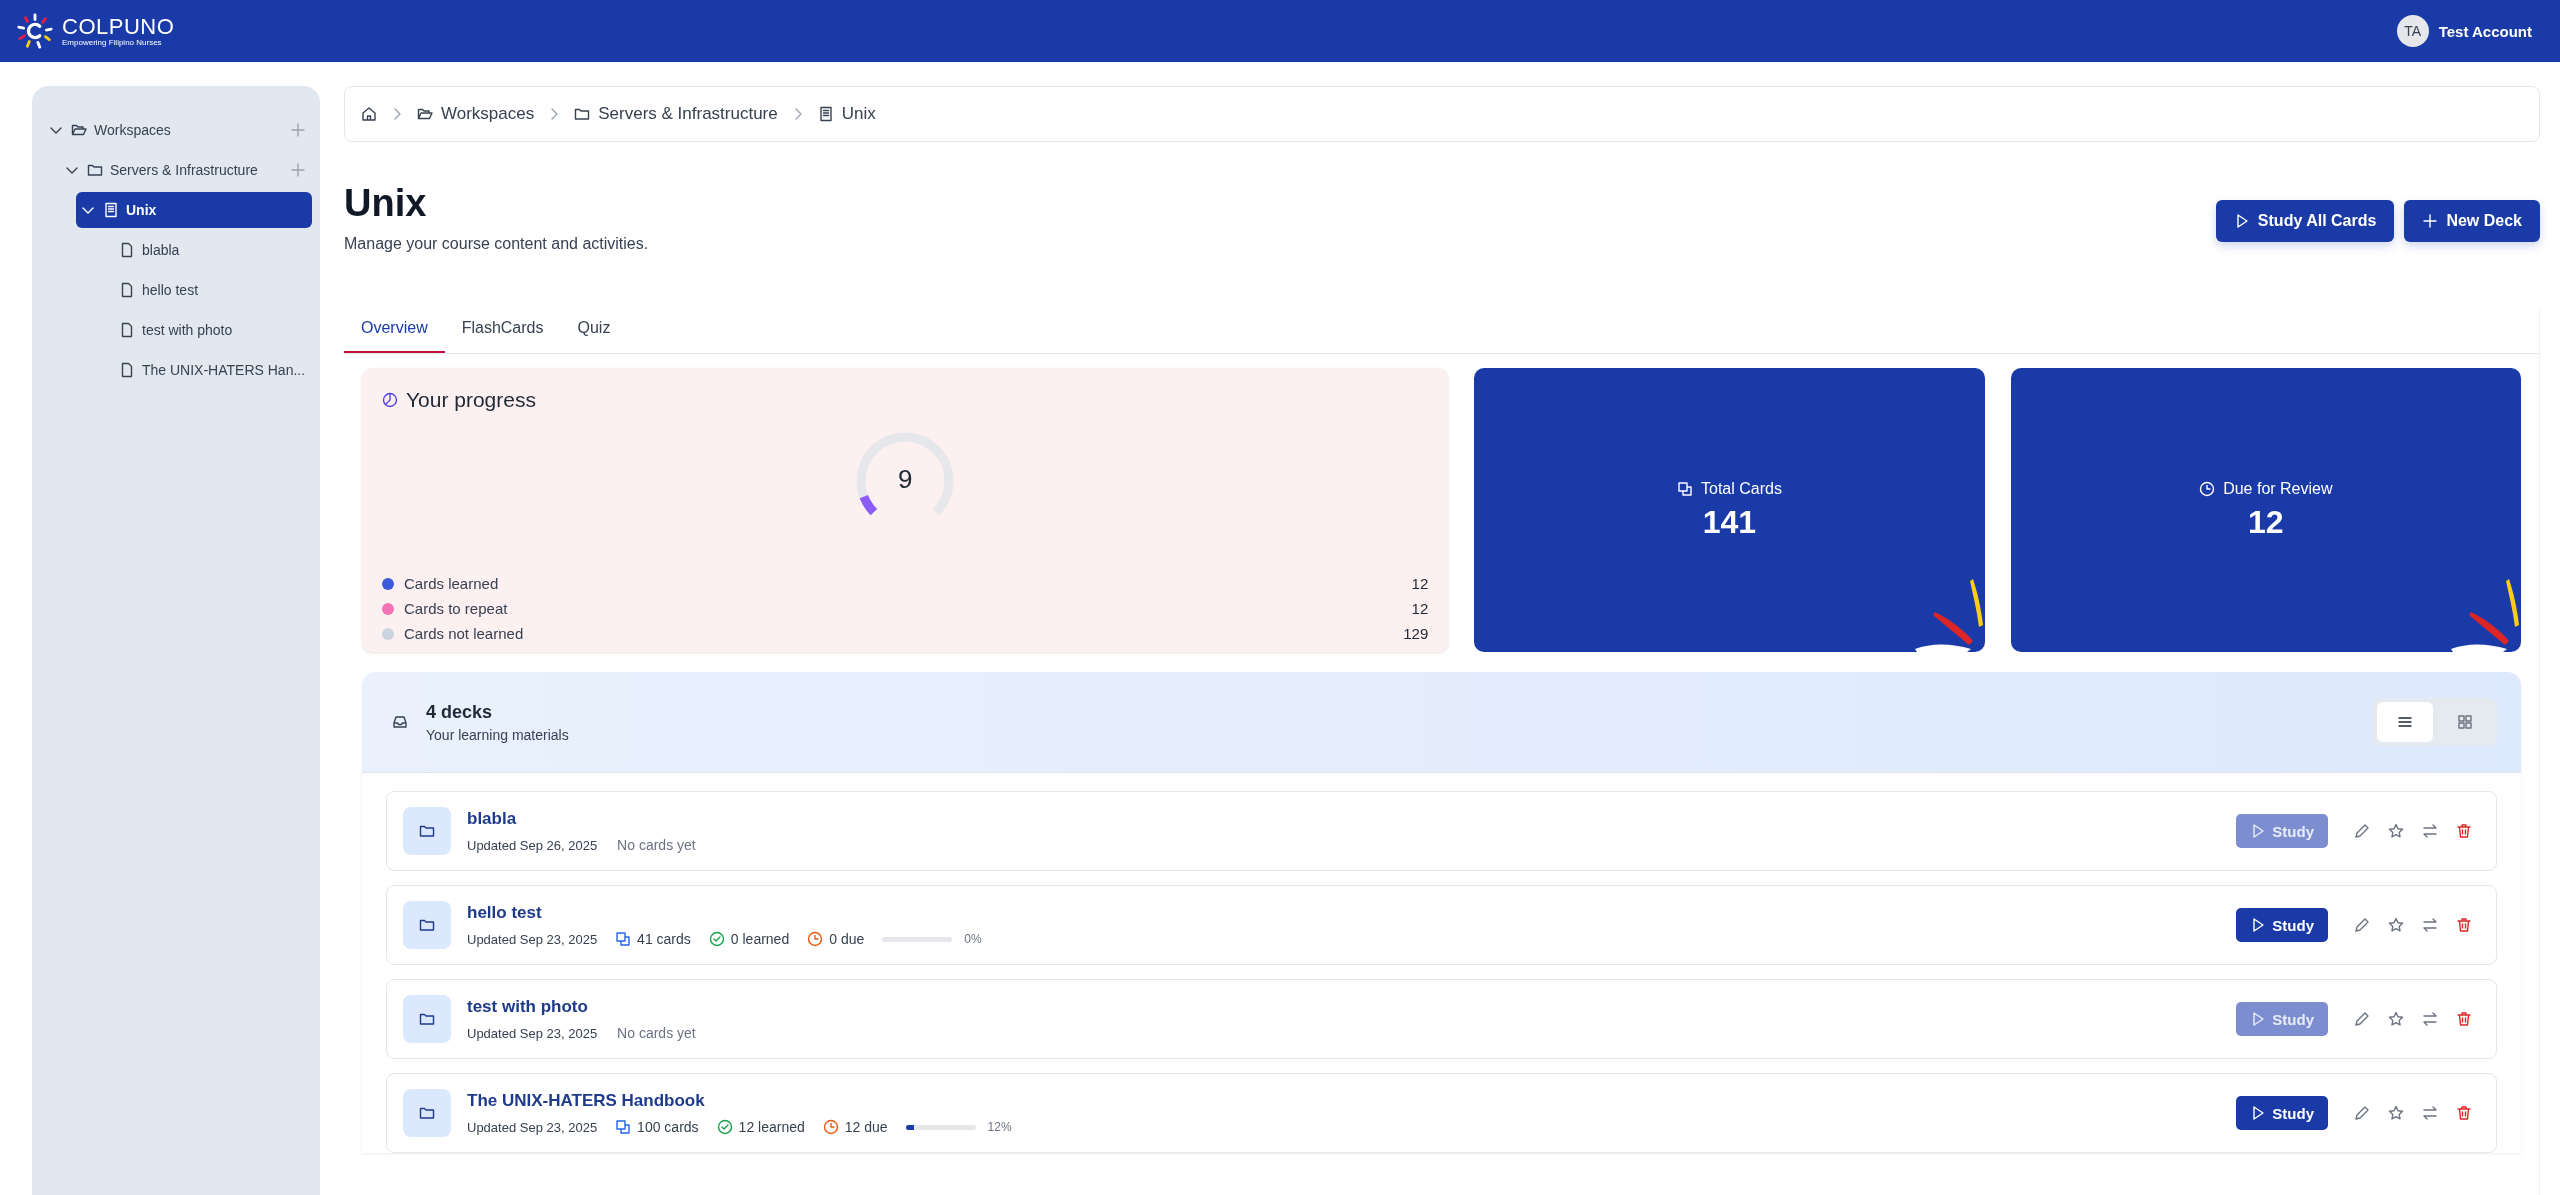  What do you see at coordinates (390, 400) in the screenshot?
I see `pie-chart-icon` at bounding box center [390, 400].